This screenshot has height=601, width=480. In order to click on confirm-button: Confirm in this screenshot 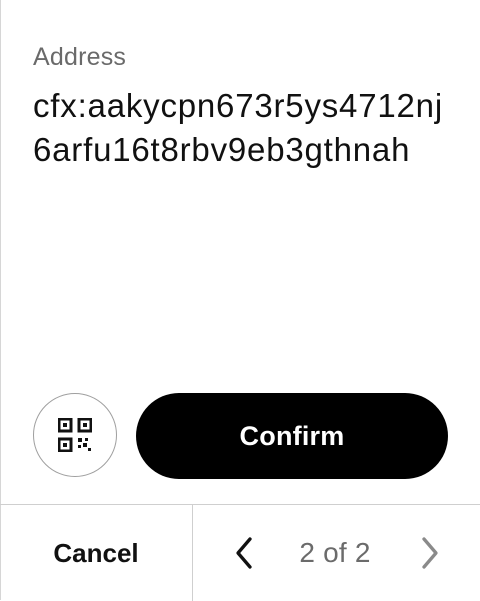, I will do `click(292, 436)`.